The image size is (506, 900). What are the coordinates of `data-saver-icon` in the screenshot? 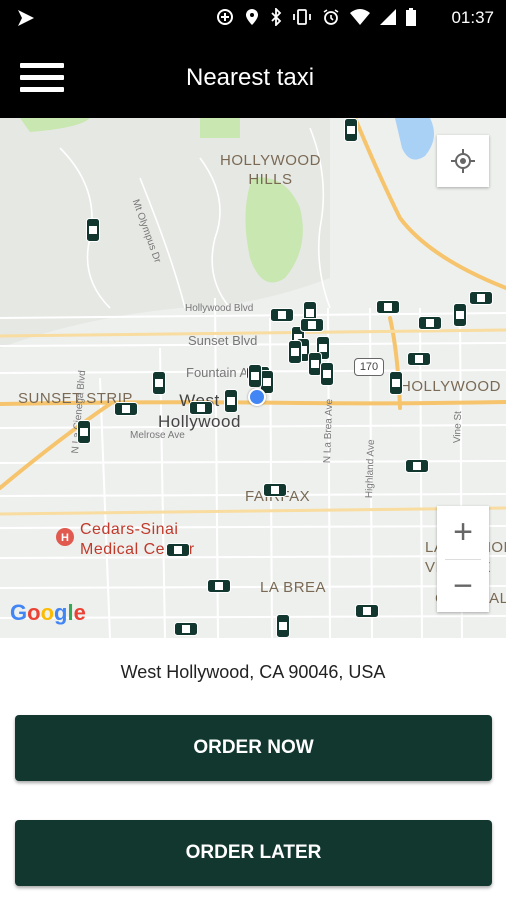 It's located at (225, 17).